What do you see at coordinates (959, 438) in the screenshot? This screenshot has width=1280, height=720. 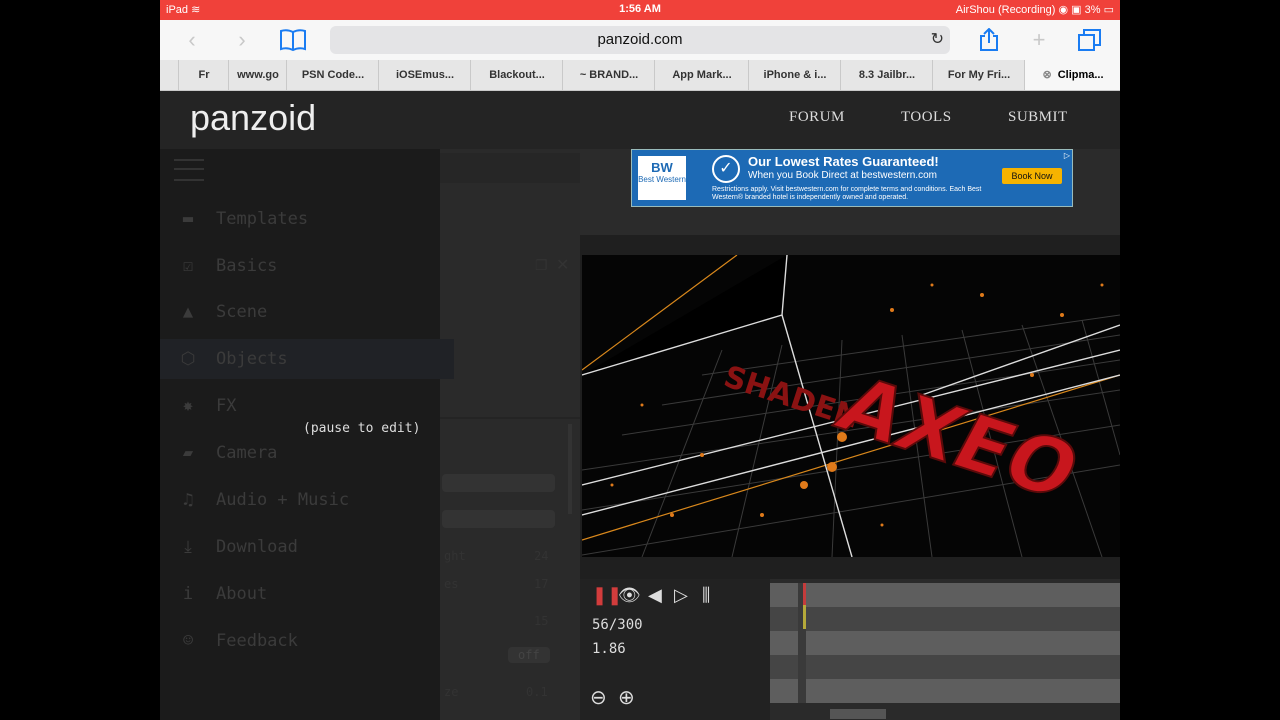 I see `scene-text-front: AXEO` at bounding box center [959, 438].